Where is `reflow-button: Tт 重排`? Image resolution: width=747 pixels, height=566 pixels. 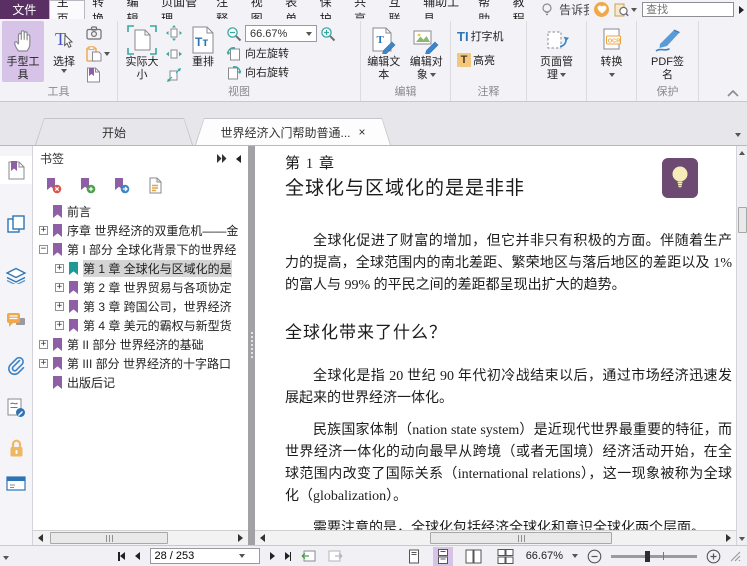 reflow-button: Tт 重排 is located at coordinates (203, 45).